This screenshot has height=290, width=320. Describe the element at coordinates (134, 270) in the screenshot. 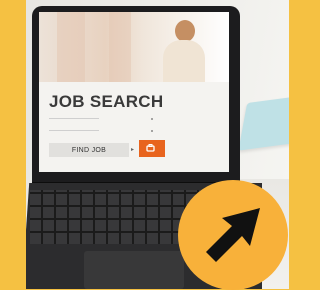

I see `trackpad` at that location.